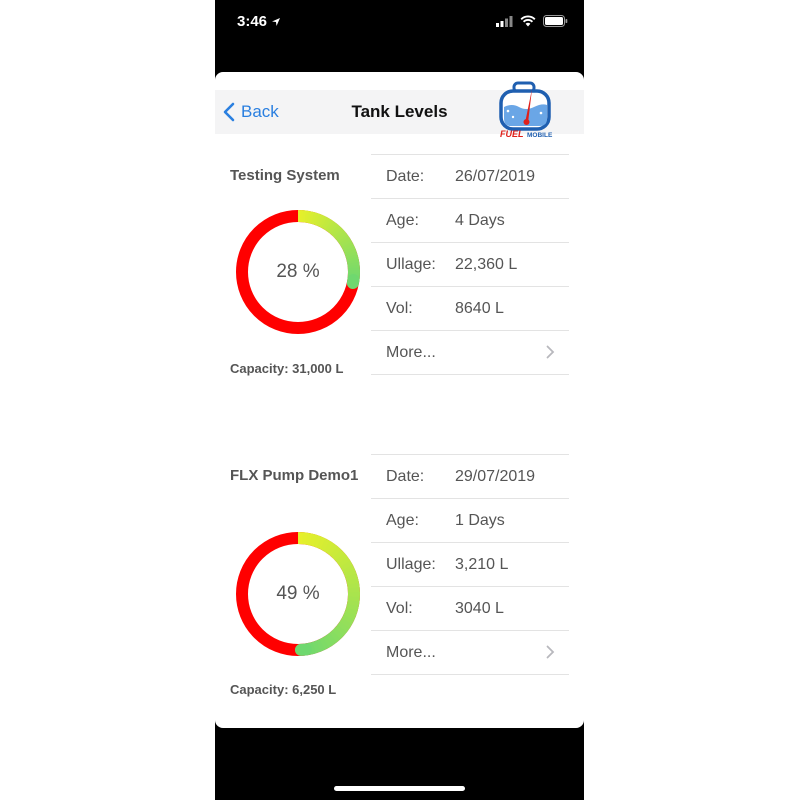 The height and width of the screenshot is (800, 800). I want to click on status-time: 3:46, so click(259, 21).